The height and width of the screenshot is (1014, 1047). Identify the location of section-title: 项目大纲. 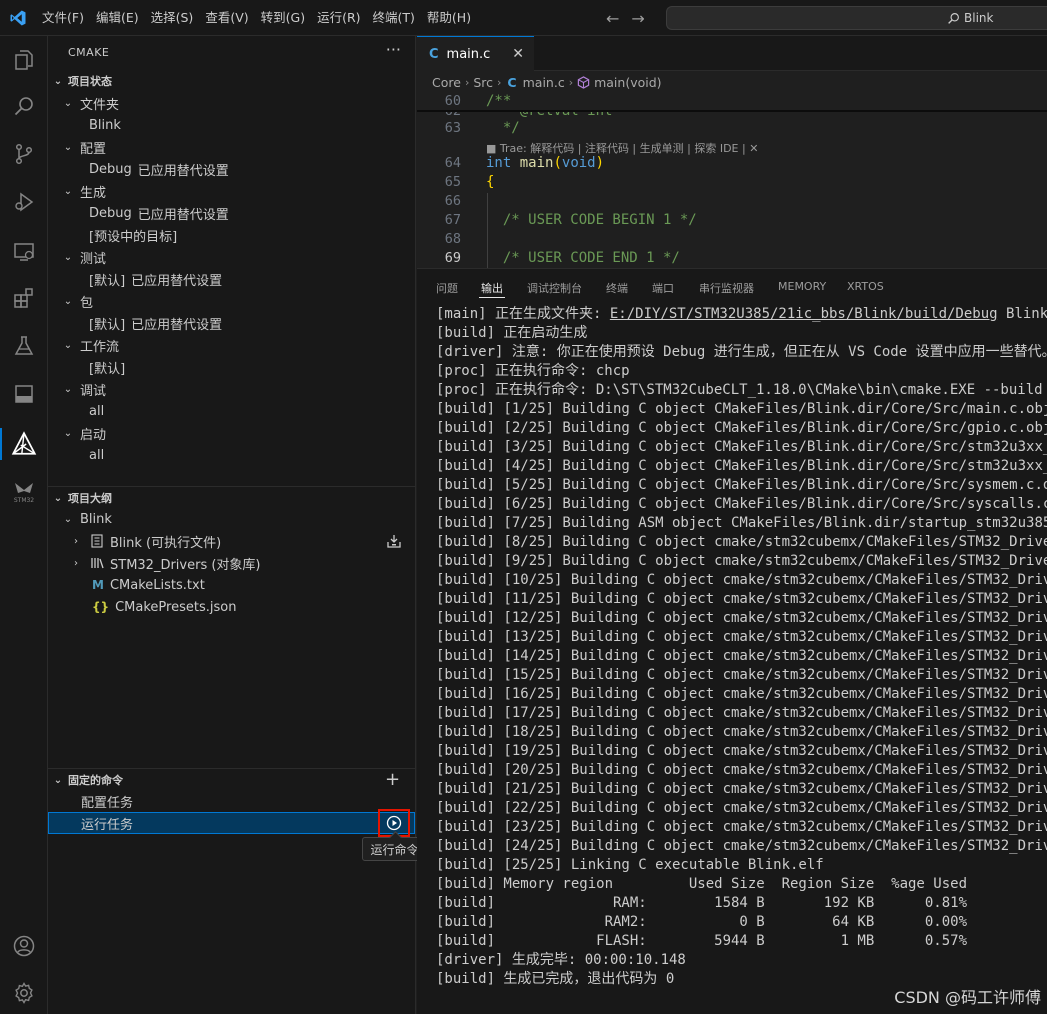
(90, 498).